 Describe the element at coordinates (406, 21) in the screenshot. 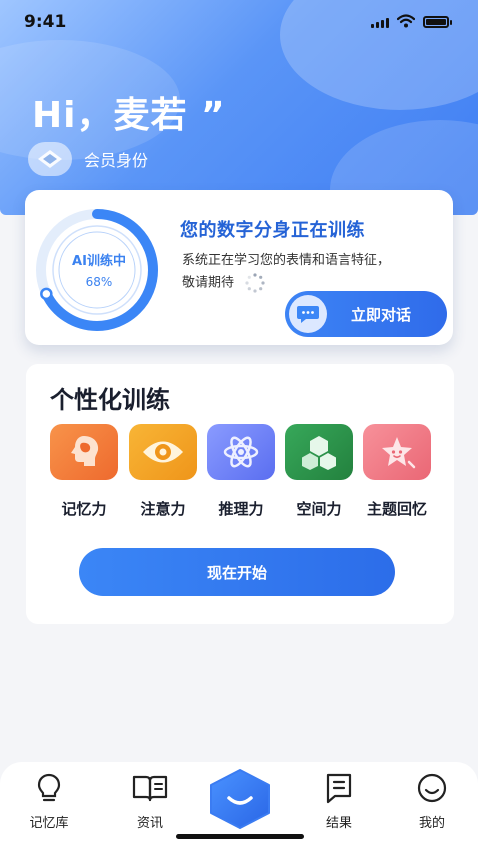

I see `wifi-icon` at that location.